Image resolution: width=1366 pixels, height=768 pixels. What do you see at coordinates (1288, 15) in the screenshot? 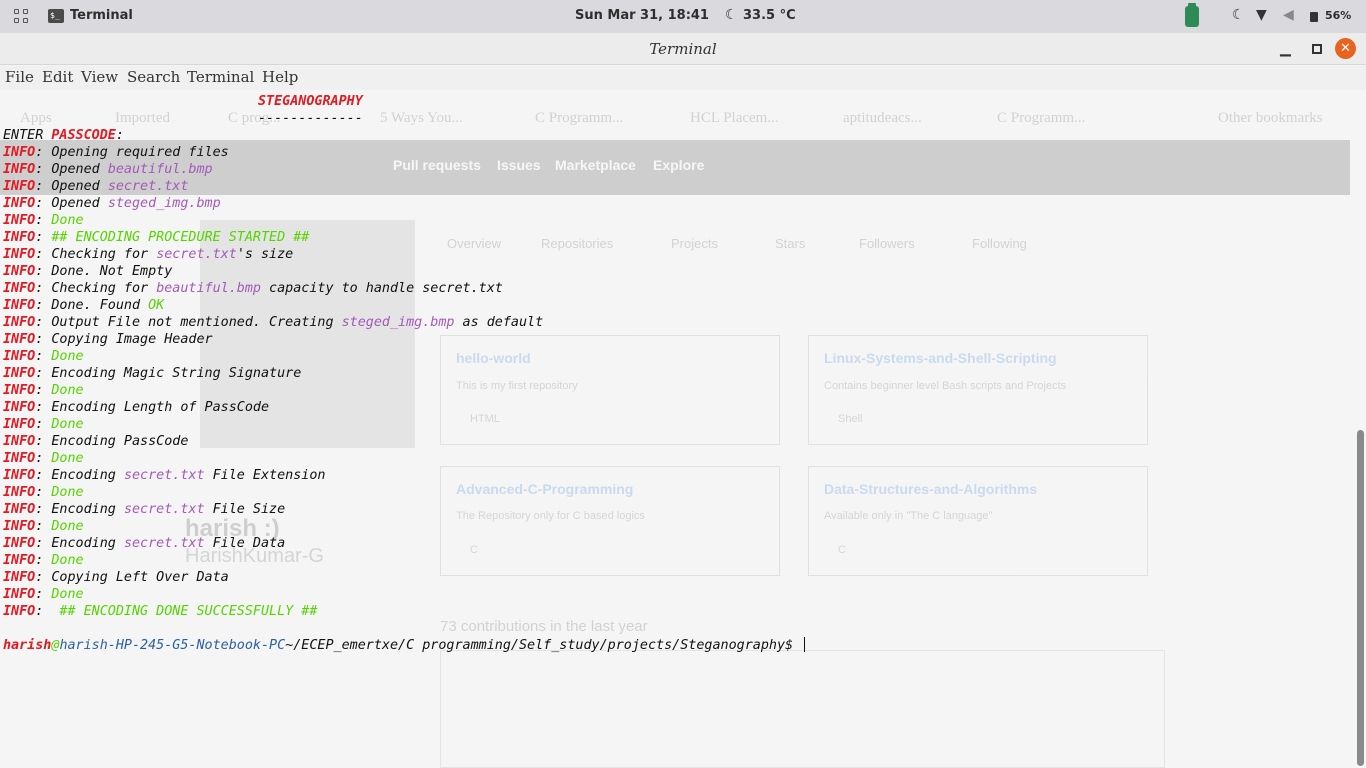
I see `volume-icon: ◀` at bounding box center [1288, 15].